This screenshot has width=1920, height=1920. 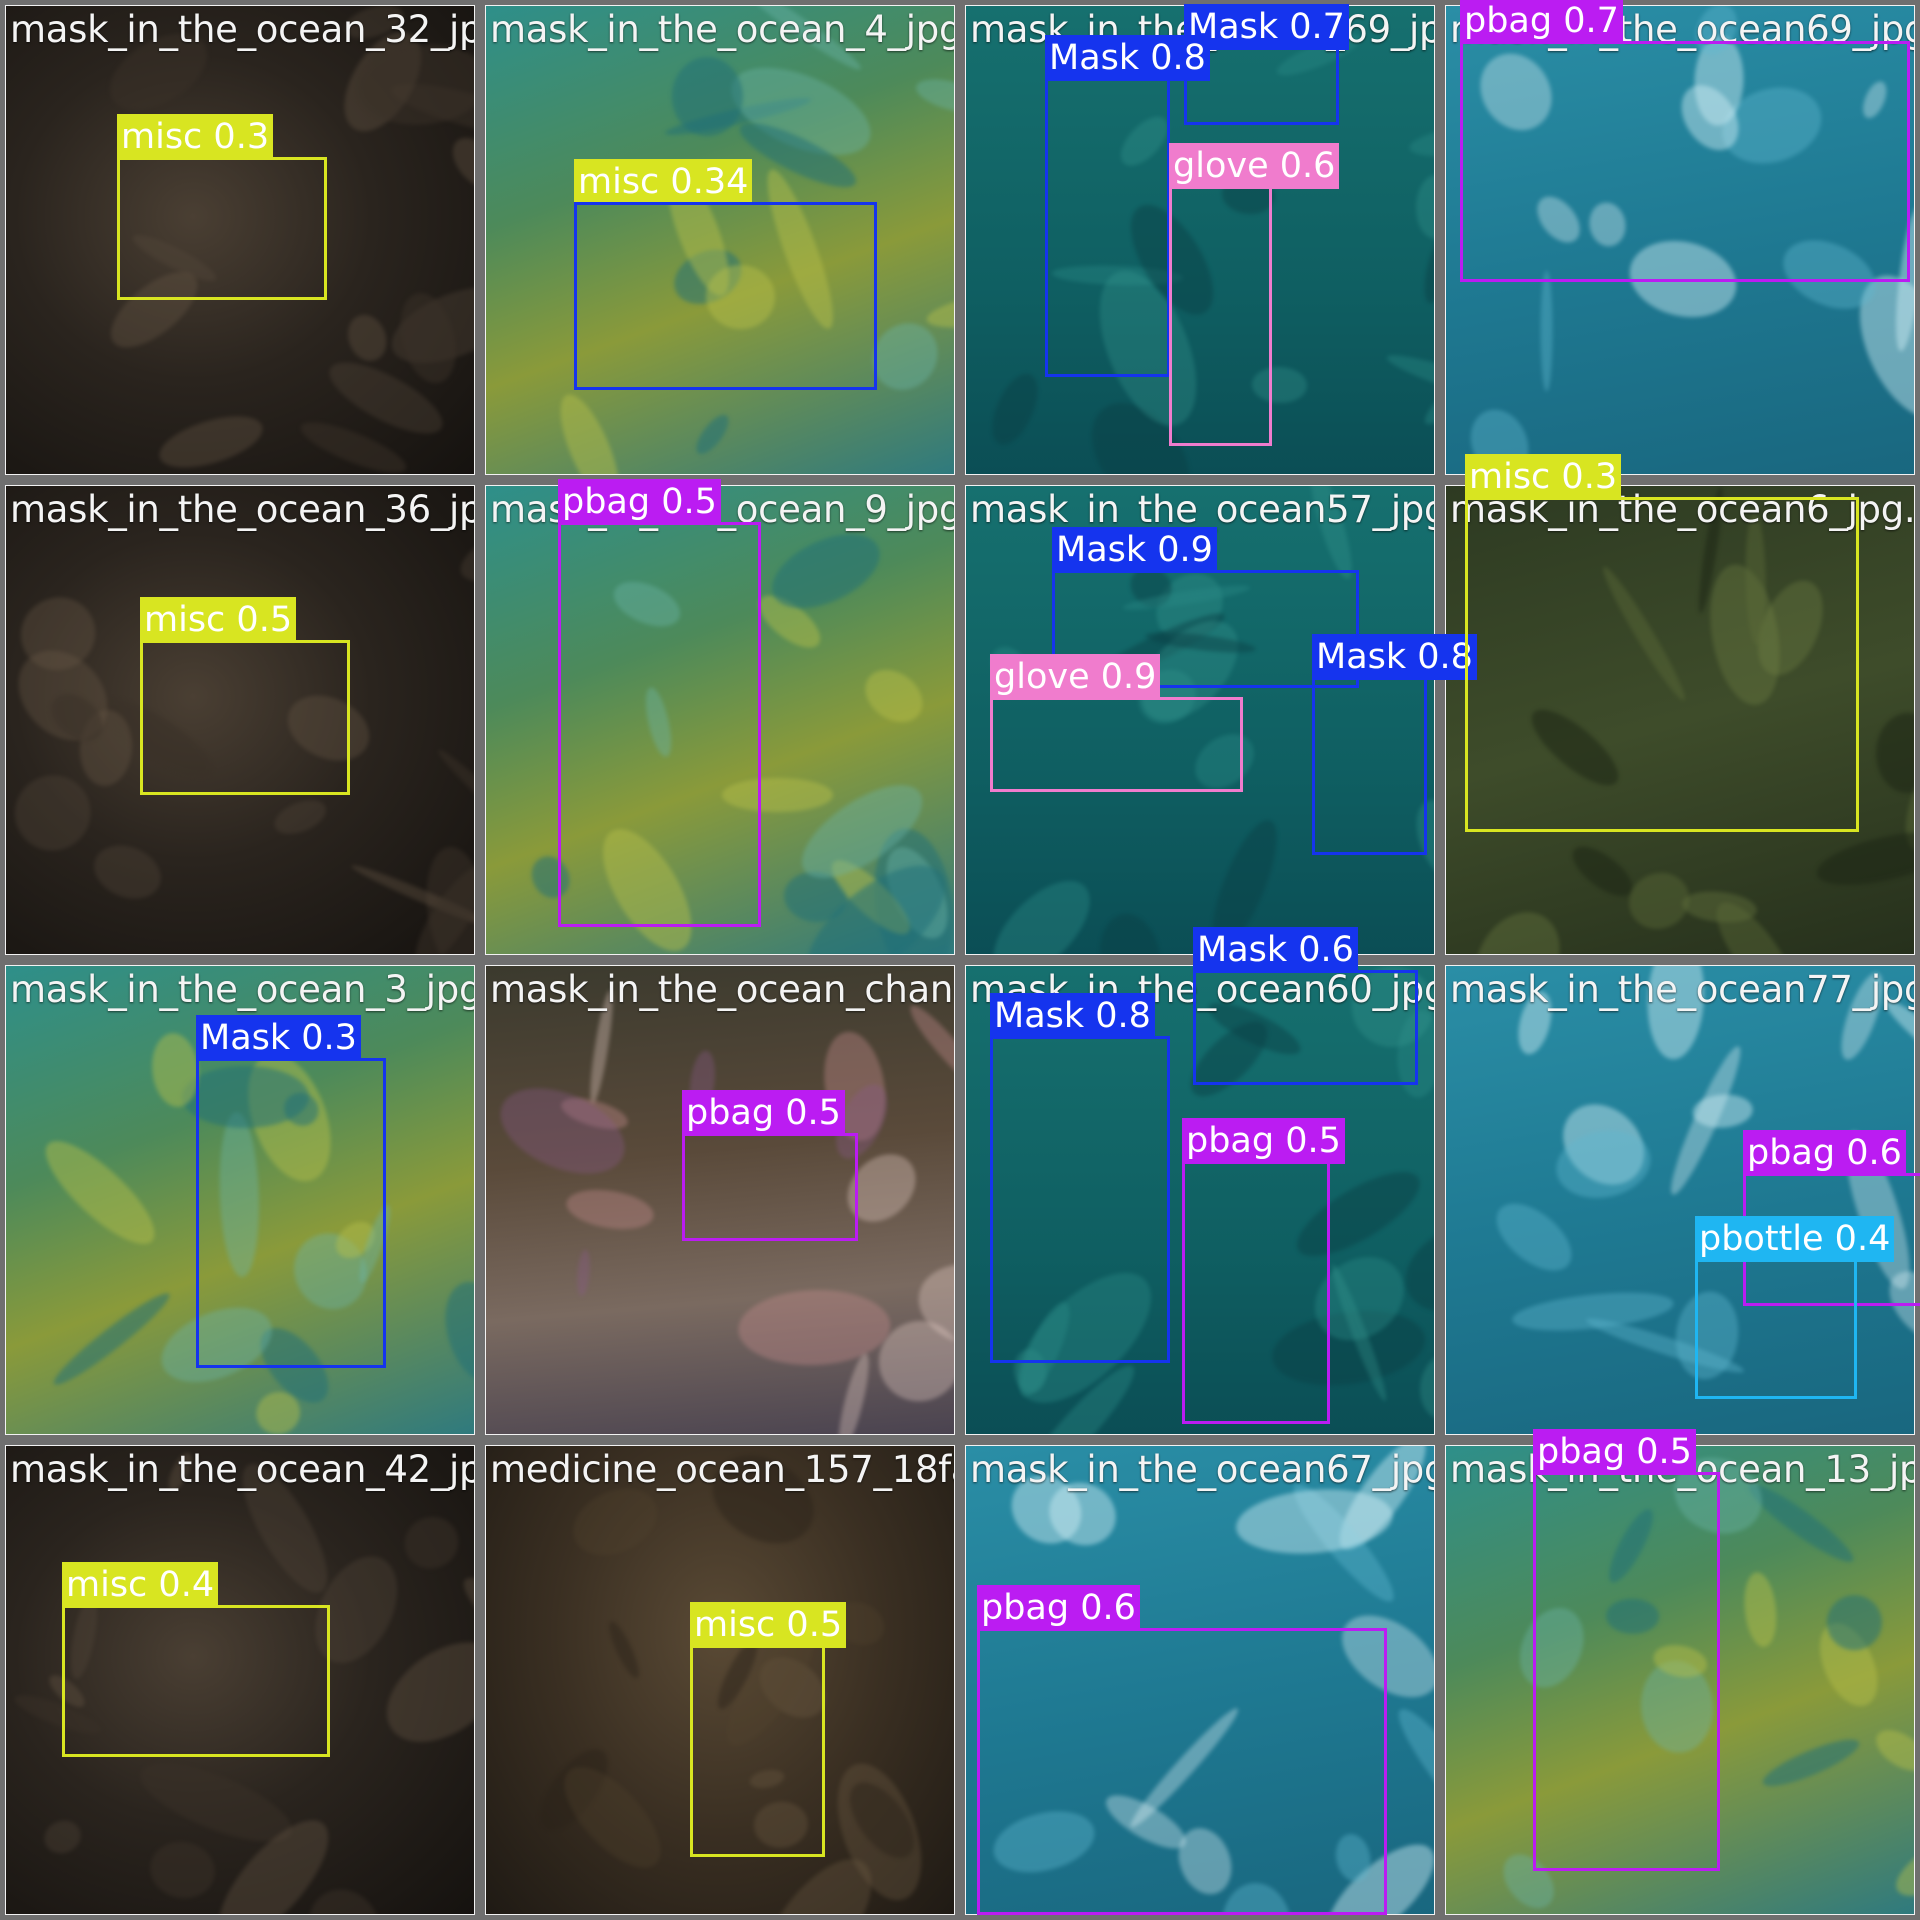 What do you see at coordinates (722, 29) in the screenshot?
I see `tile-filename-caption: mask_in_the_ocean_4_jpg.rf.87214b8d84` at bounding box center [722, 29].